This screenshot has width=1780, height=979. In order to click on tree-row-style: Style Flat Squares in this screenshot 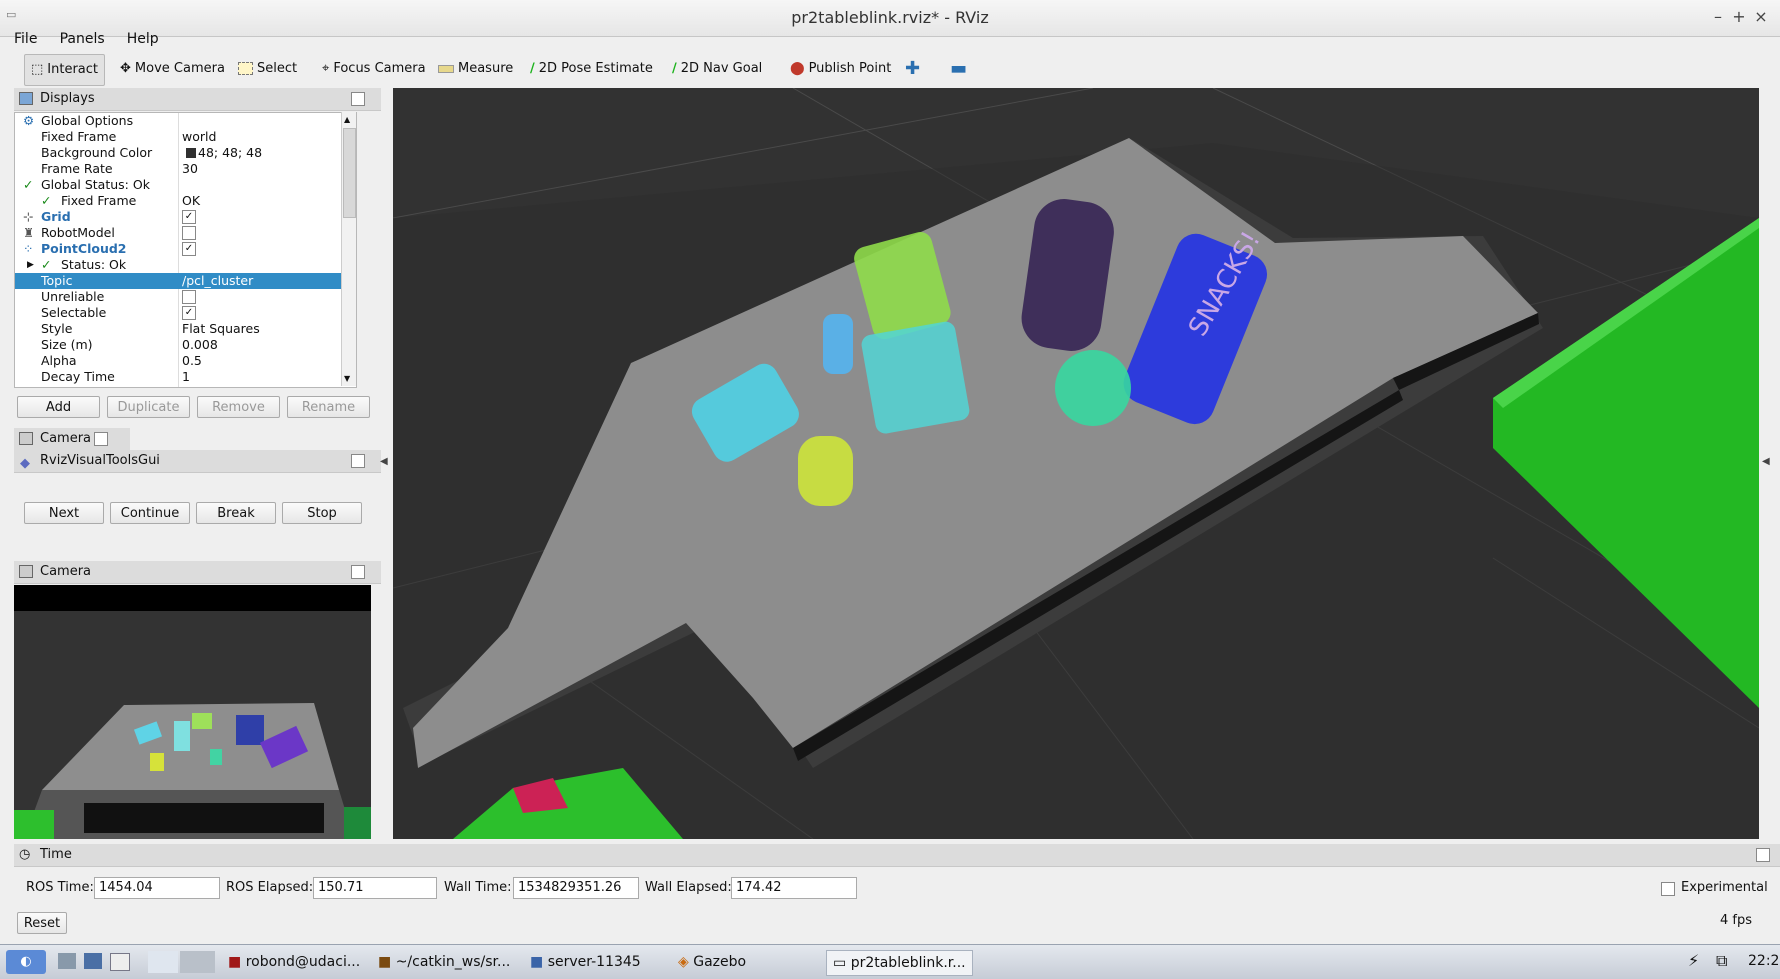, I will do `click(185, 329)`.